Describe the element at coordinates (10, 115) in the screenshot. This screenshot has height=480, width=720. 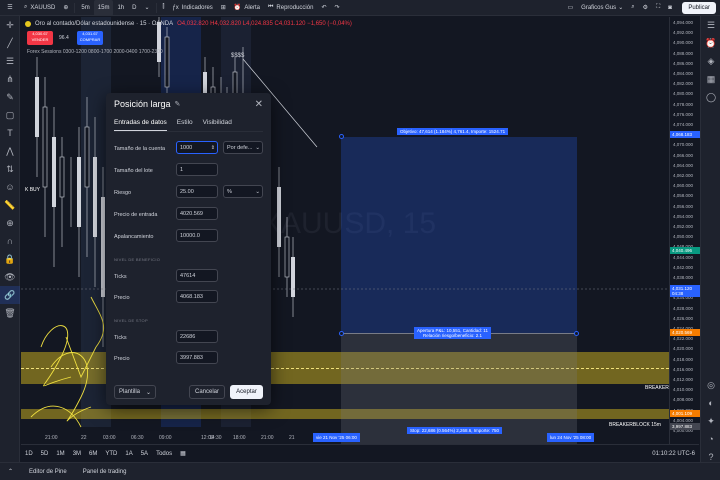
I see `shapes-icon: ▢` at that location.